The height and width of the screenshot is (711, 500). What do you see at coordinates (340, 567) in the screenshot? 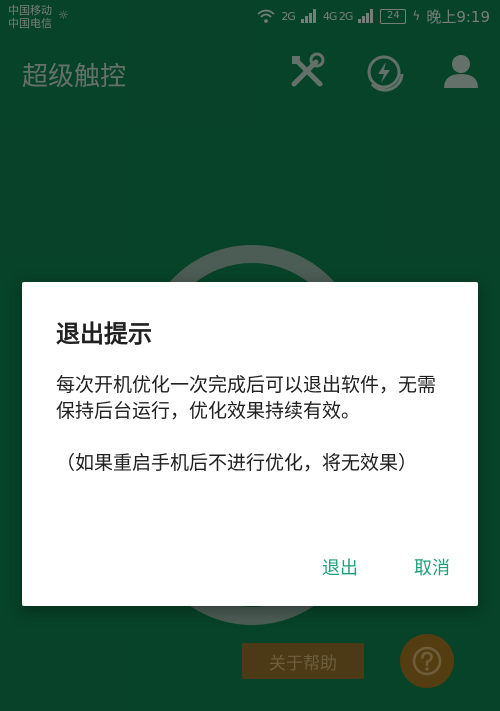
I see `exit-button: 退出` at bounding box center [340, 567].